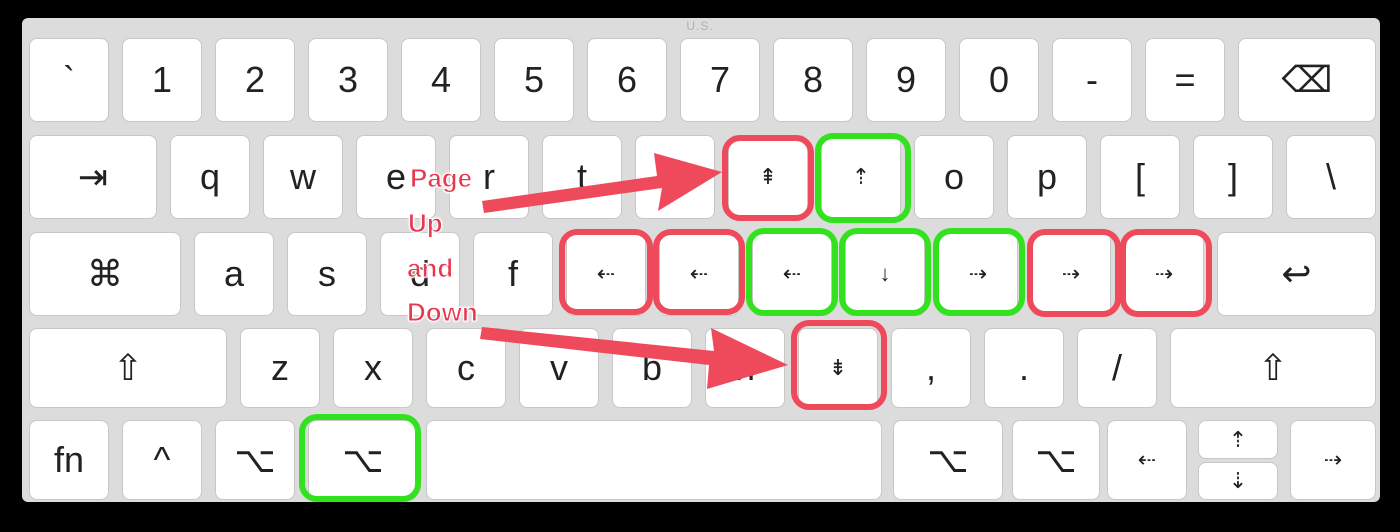  What do you see at coordinates (430, 268) in the screenshot?
I see `annotation-and: and` at bounding box center [430, 268].